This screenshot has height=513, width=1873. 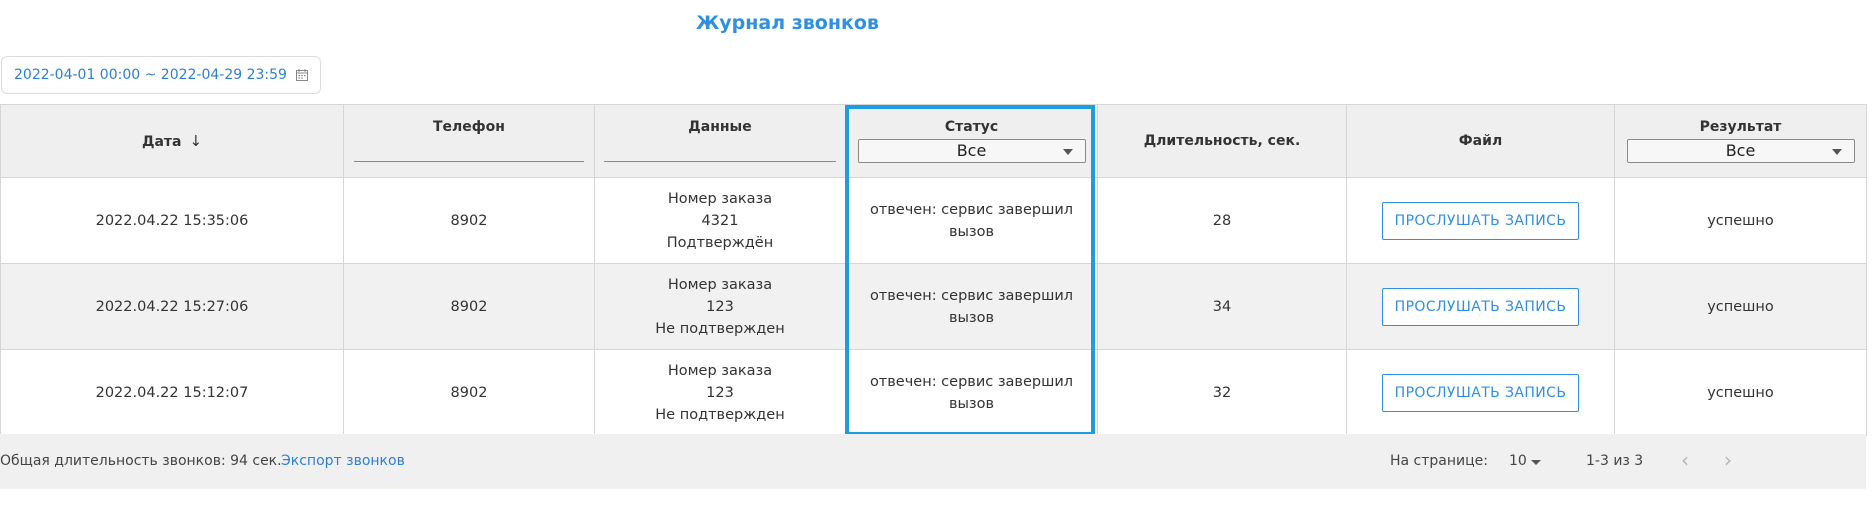 I want to click on chevron-right-icon: ›, so click(x=1728, y=460).